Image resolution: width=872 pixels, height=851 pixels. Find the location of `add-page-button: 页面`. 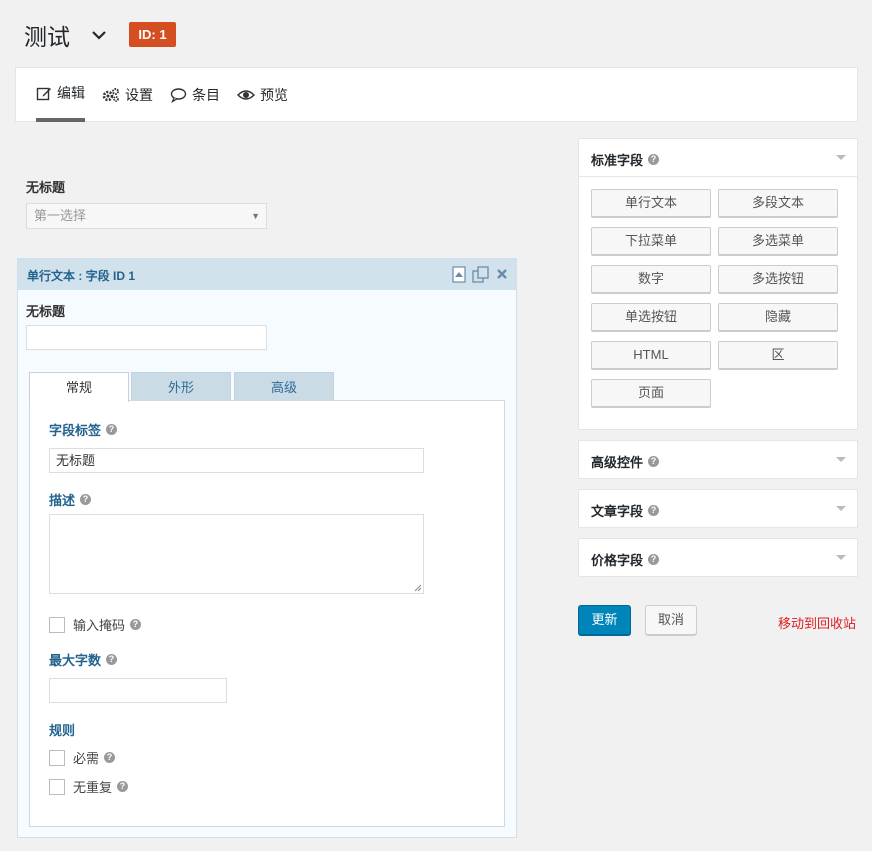

add-page-button: 页面 is located at coordinates (651, 393).